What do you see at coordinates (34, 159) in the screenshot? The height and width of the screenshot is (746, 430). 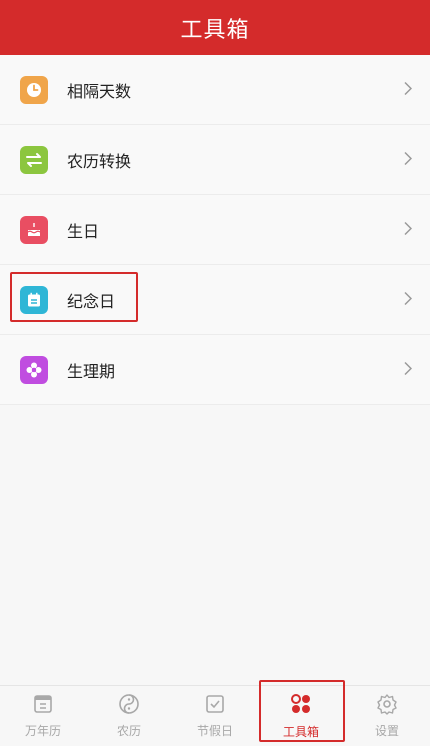 I see `swap-arrows-icon` at bounding box center [34, 159].